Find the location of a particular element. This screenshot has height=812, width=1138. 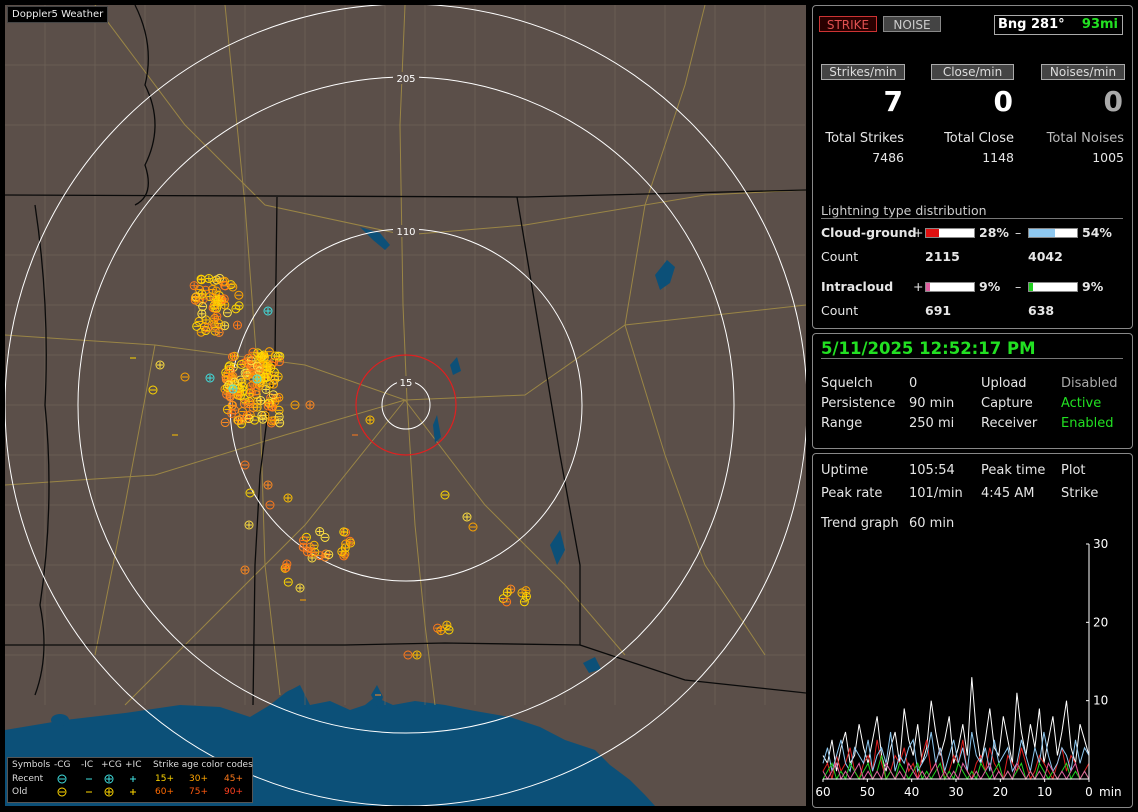

peak-rate-value: 101/min is located at coordinates (936, 493).